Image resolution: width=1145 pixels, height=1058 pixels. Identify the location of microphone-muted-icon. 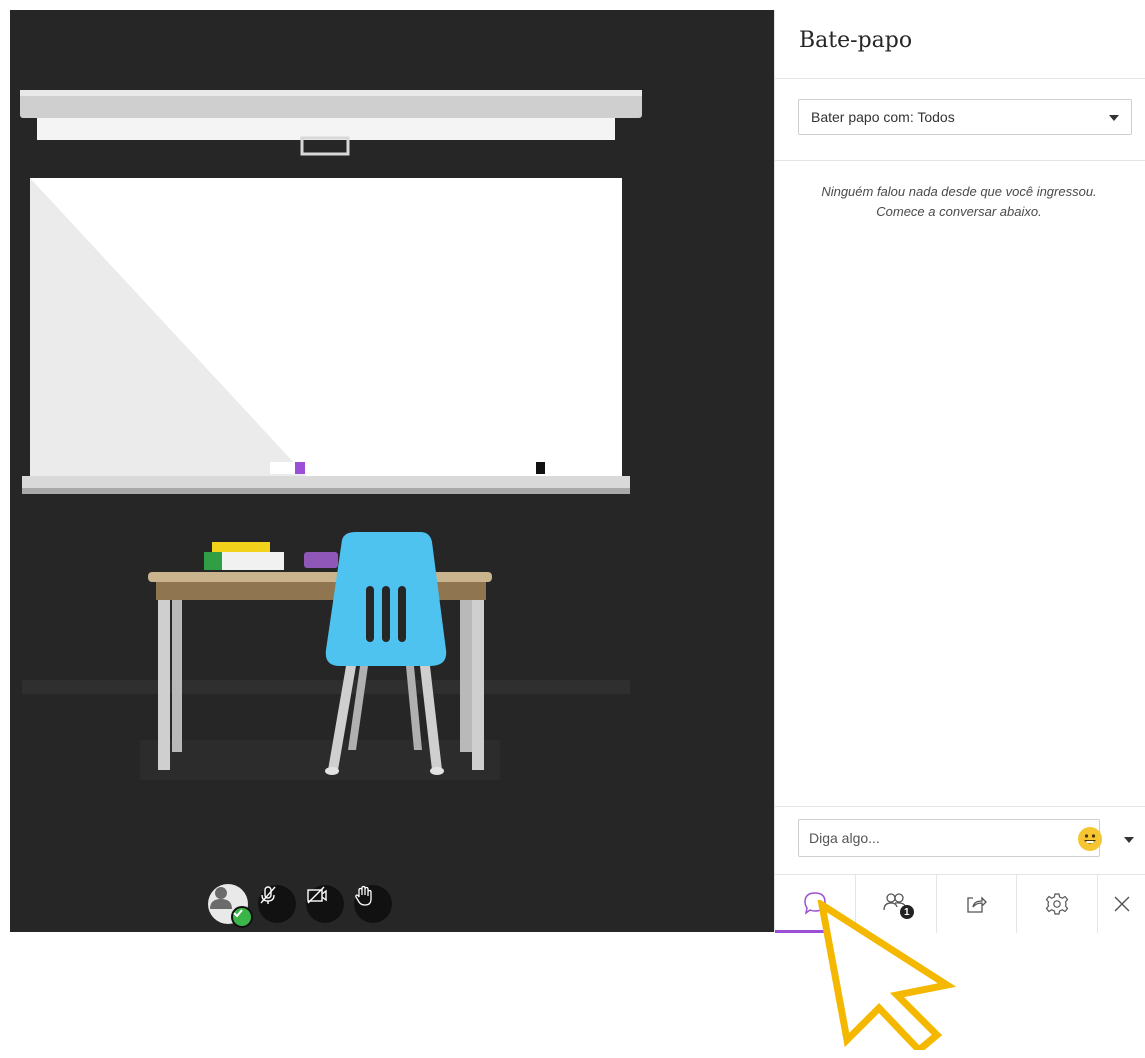
(268, 895).